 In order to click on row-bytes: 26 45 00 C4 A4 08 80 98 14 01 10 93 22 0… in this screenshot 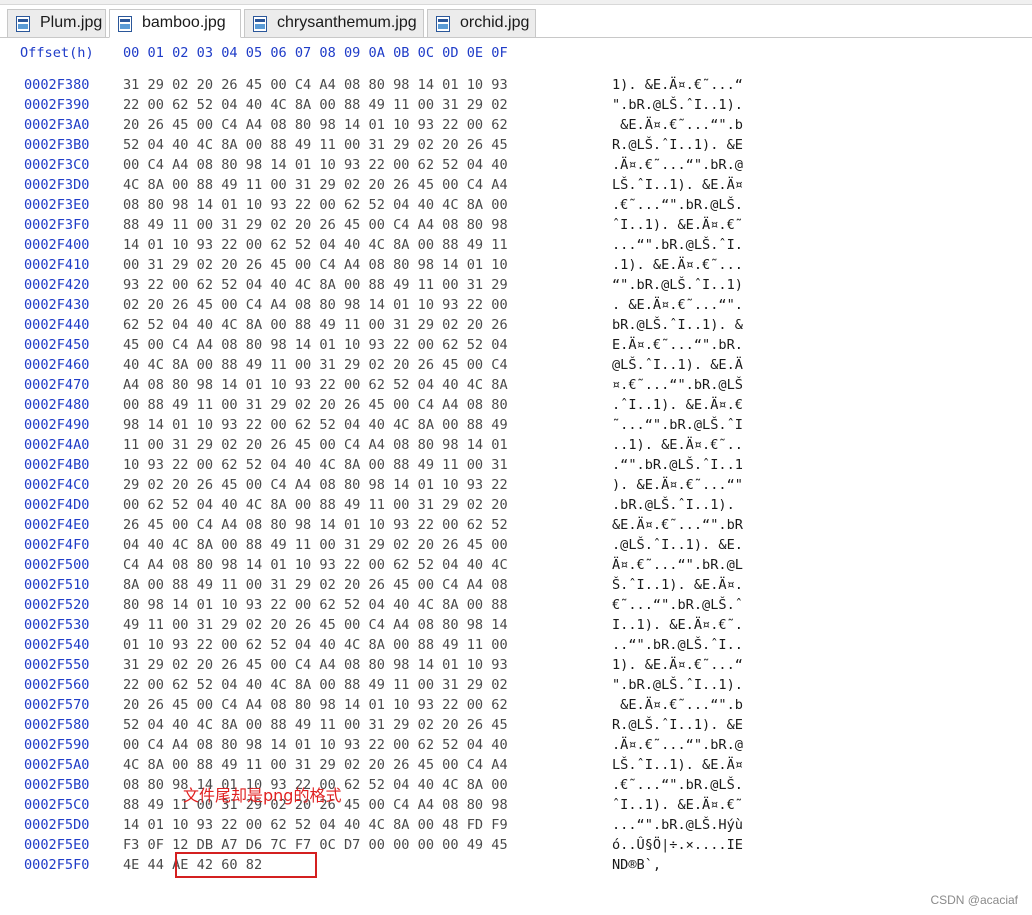, I will do `click(315, 525)`.